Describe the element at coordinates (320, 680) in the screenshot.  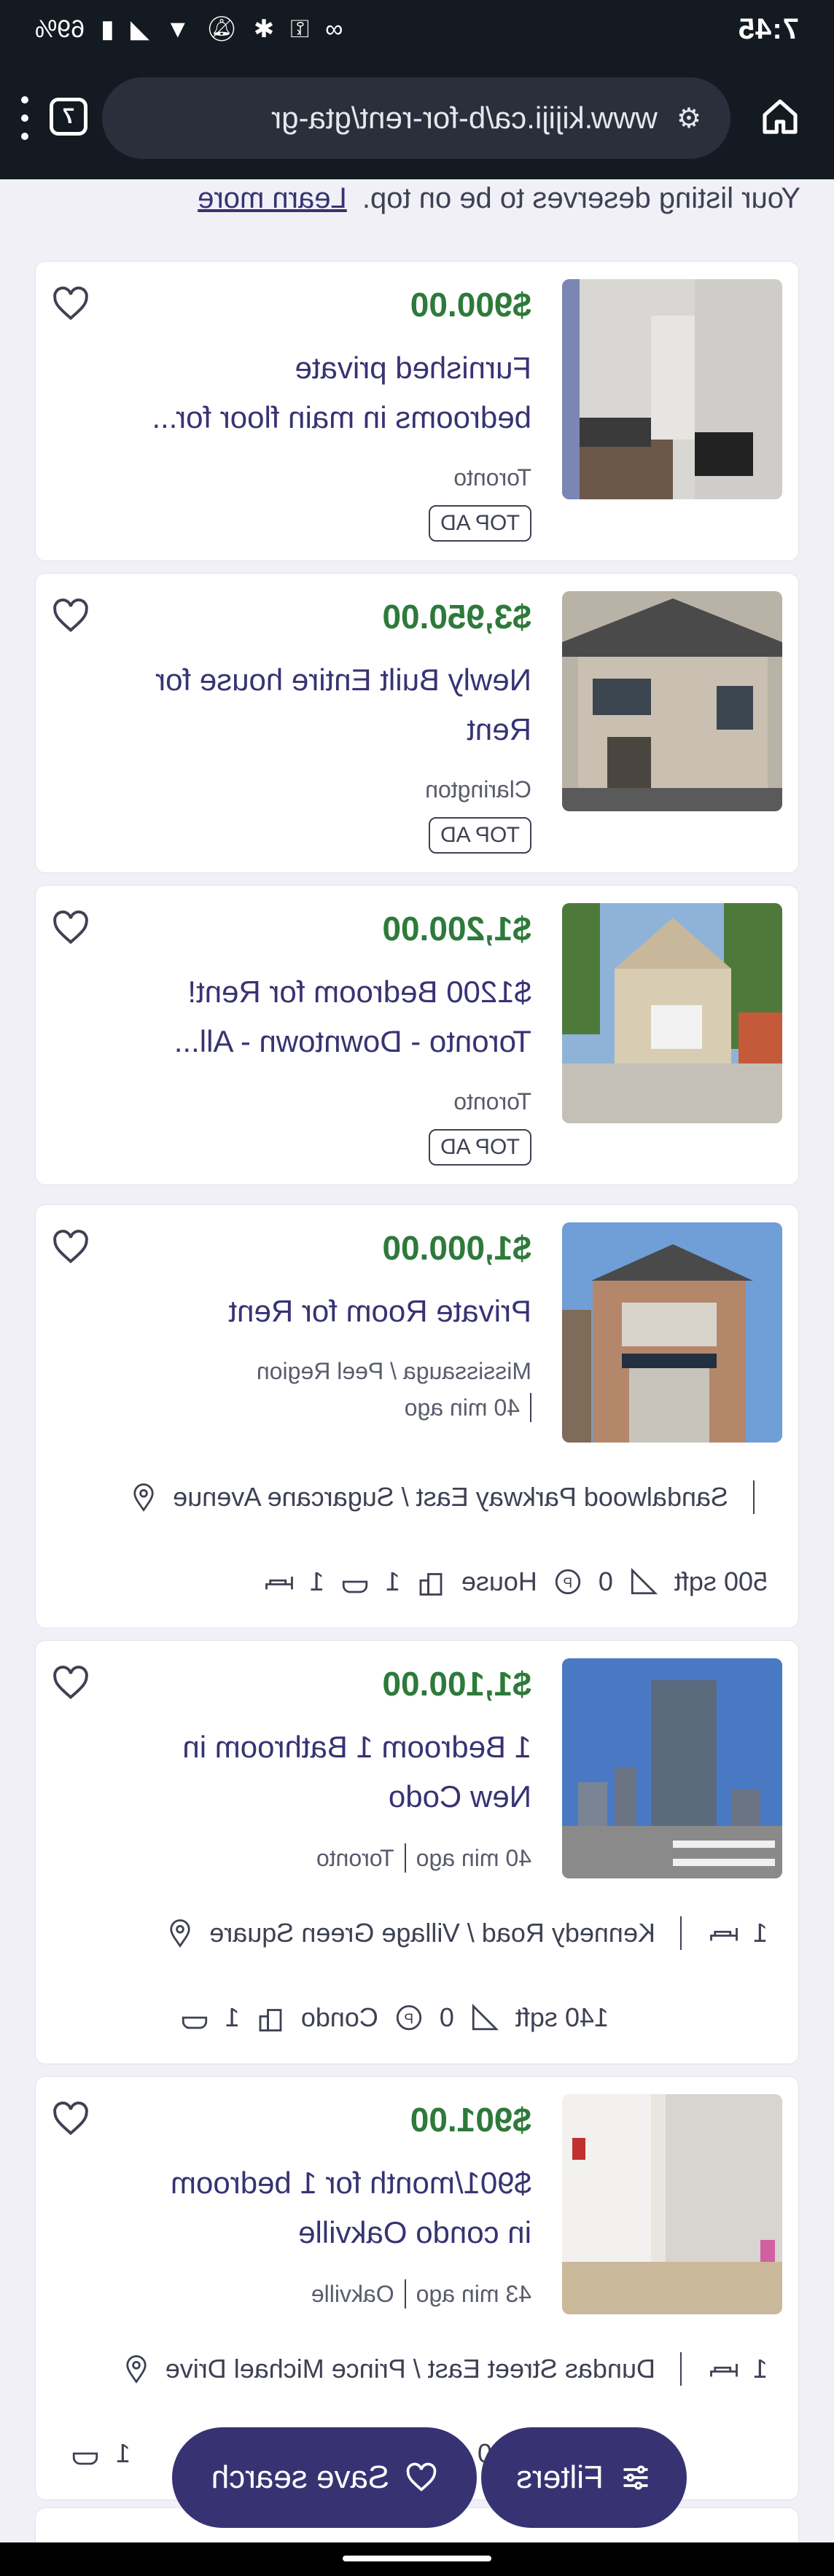
I see `listing-title-line: Newly Built Entire house for` at that location.